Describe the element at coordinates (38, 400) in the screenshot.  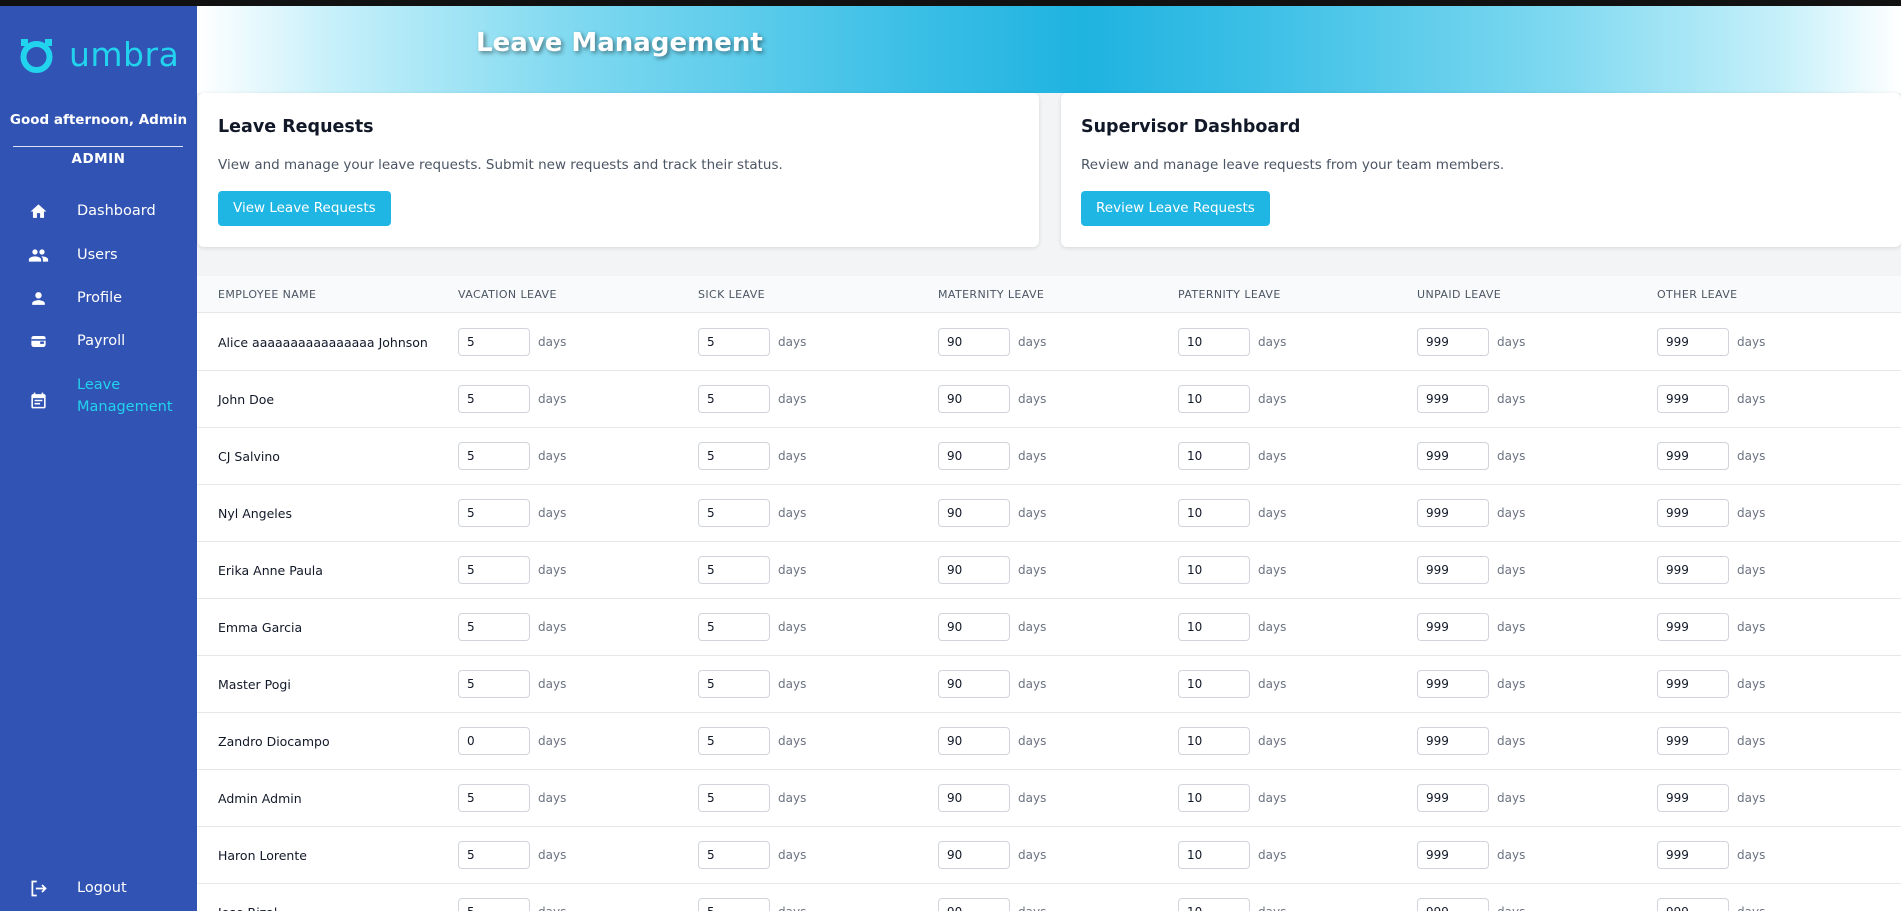
I see `calendar-icon` at that location.